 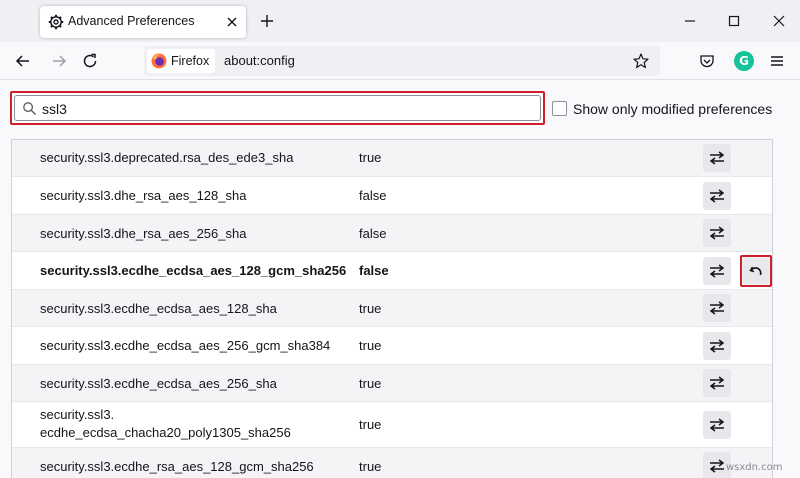 What do you see at coordinates (779, 21) in the screenshot?
I see `close-icon` at bounding box center [779, 21].